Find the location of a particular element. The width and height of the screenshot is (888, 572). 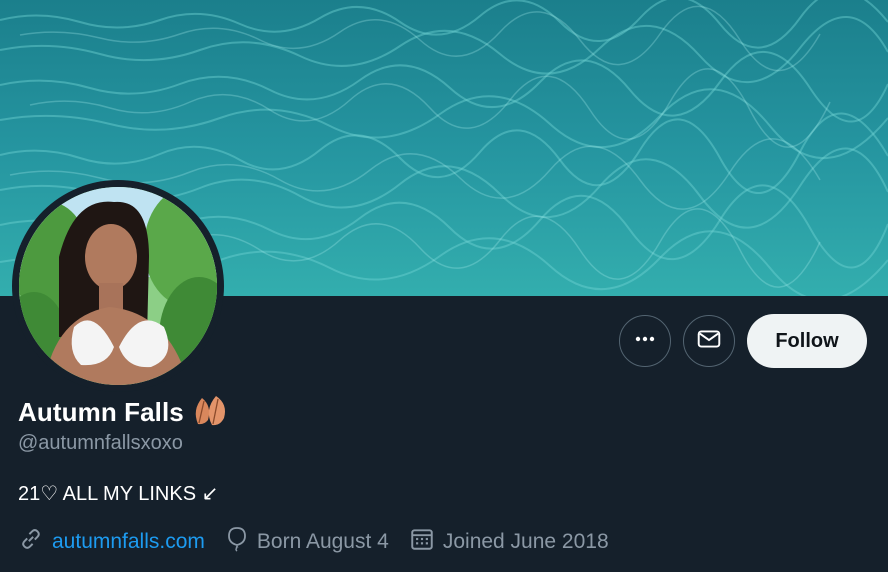

envelope-icon is located at coordinates (709, 341).